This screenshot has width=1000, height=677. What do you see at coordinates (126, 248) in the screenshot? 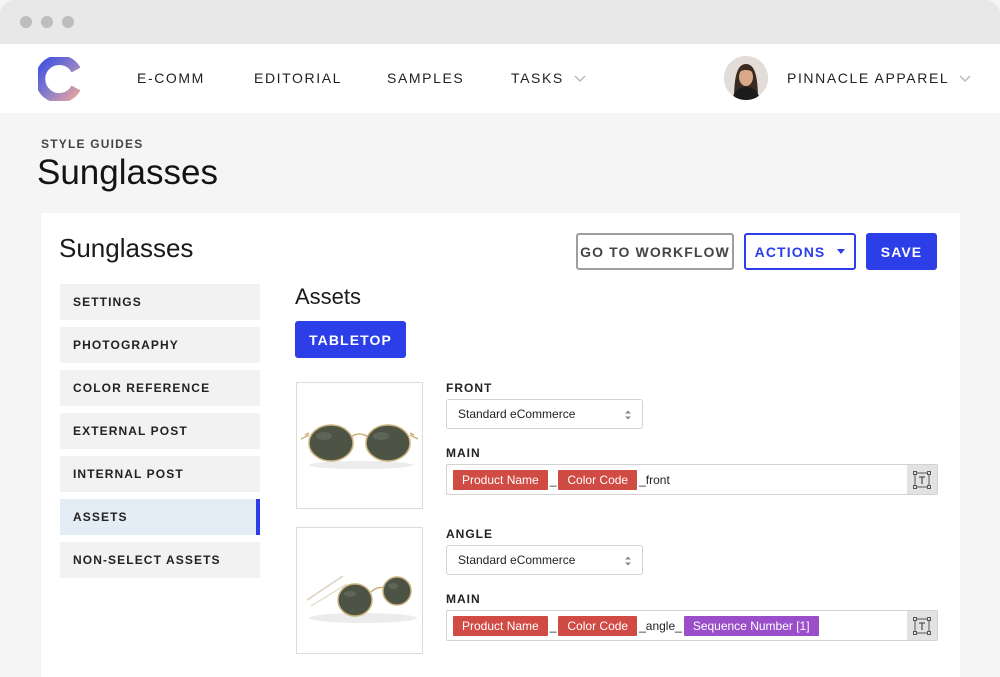
I see `card-title: Sunglasses` at bounding box center [126, 248].